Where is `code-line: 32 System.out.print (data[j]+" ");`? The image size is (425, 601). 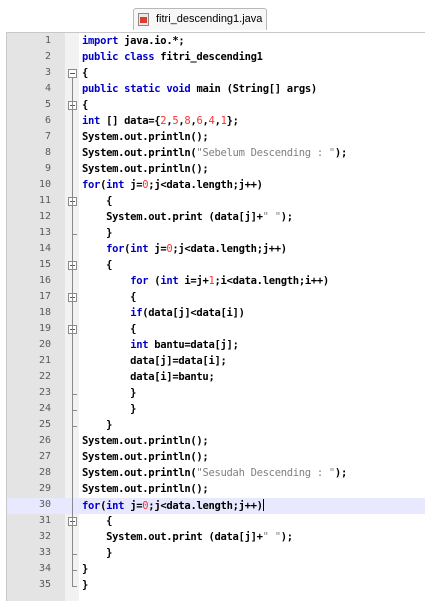
code-line: 32 System.out.print (data[j]+" "); is located at coordinates (216, 538).